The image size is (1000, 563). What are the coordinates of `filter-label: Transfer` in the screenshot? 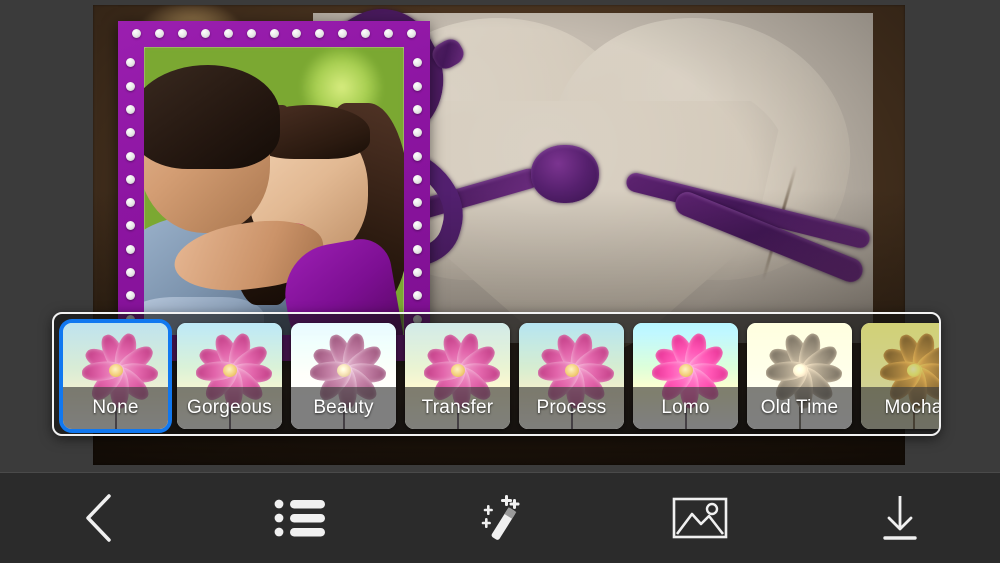 It's located at (457, 407).